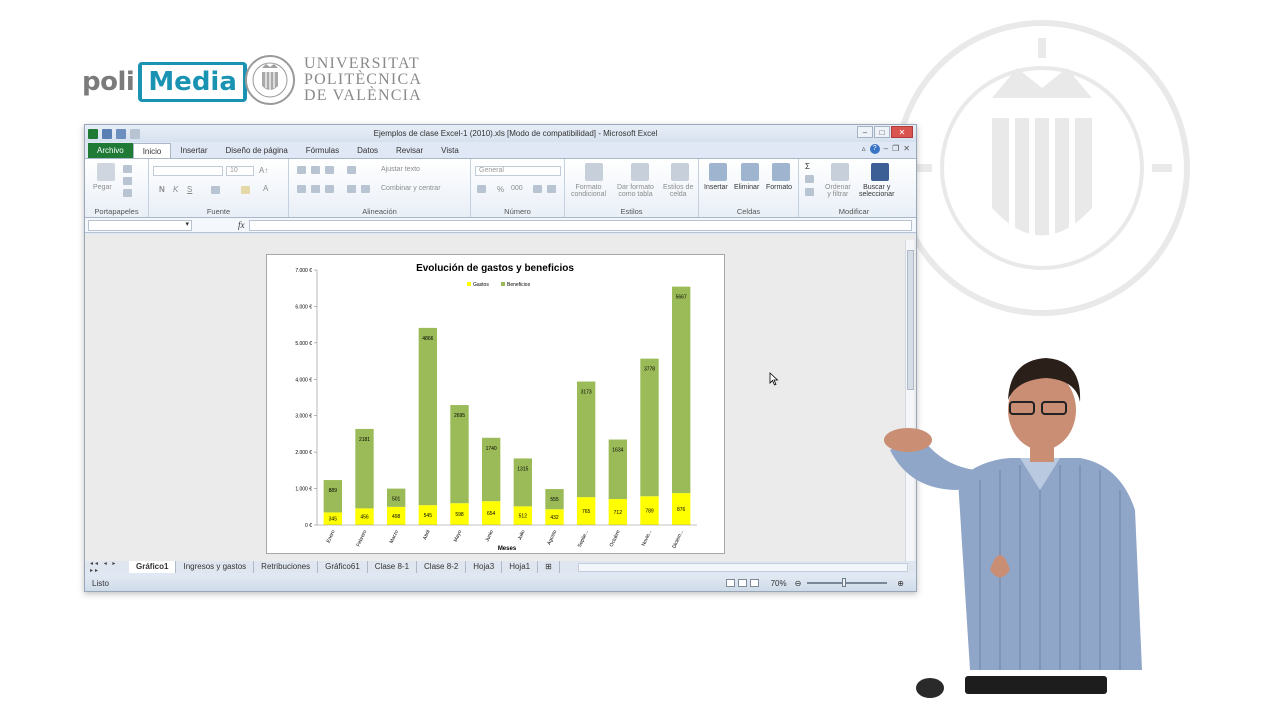 The width and height of the screenshot is (1280, 720). Describe the element at coordinates (308, 526) in the screenshot. I see `y-tick-label: 0 €` at that location.